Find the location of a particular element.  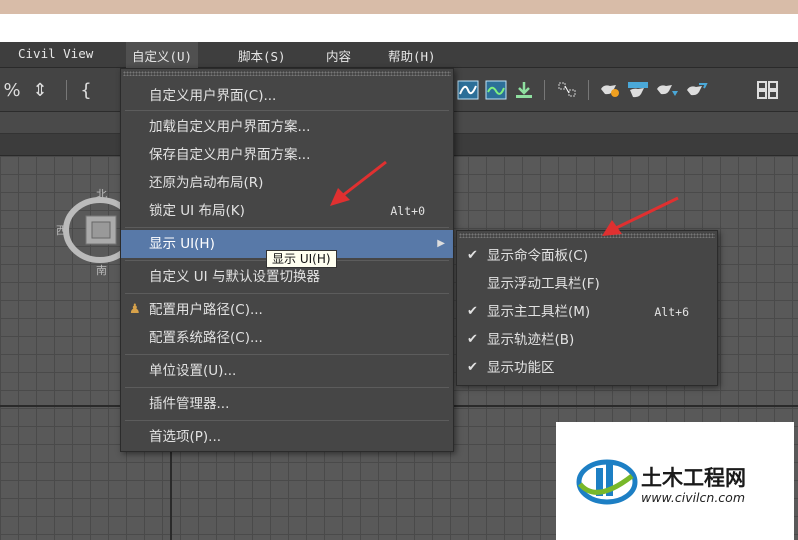

watermark-logo: 土木工程网 www.civilcn.com is located at coordinates (675, 481).